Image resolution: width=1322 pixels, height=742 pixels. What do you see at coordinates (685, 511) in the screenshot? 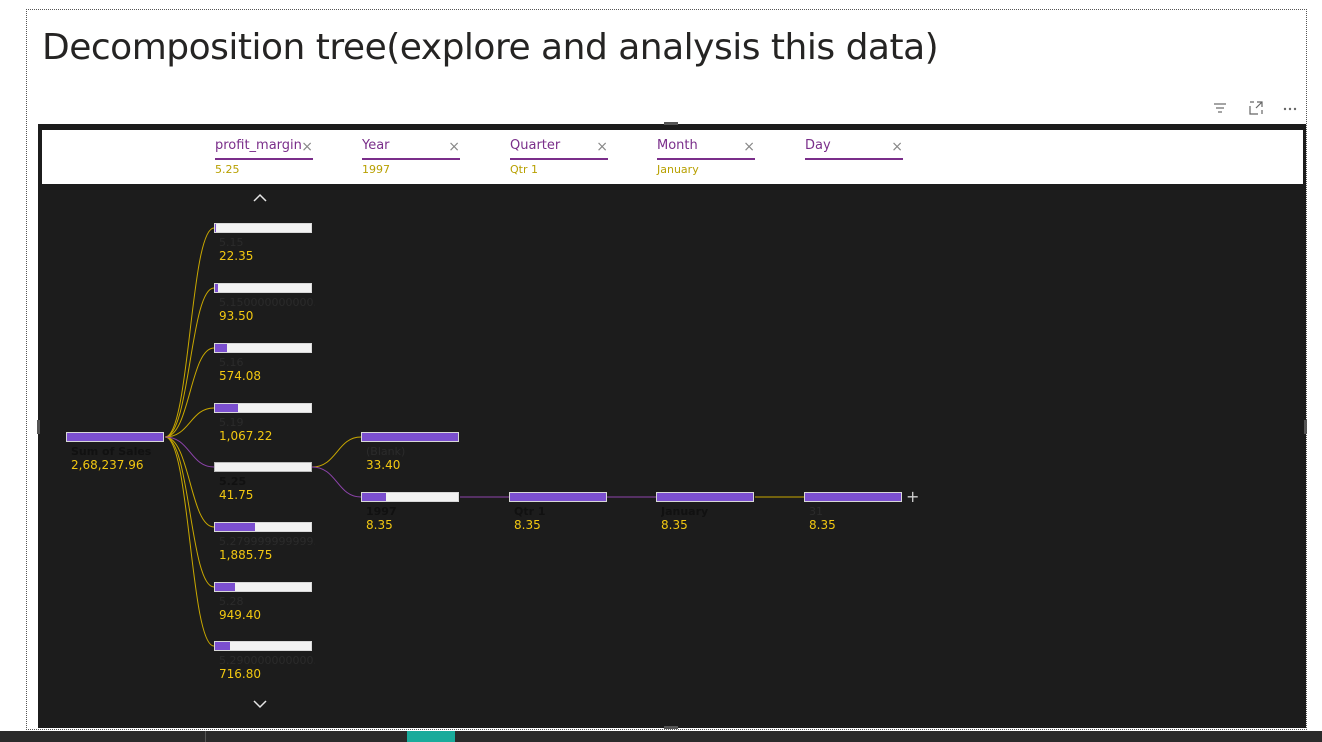
I see `node-label: January` at bounding box center [685, 511].